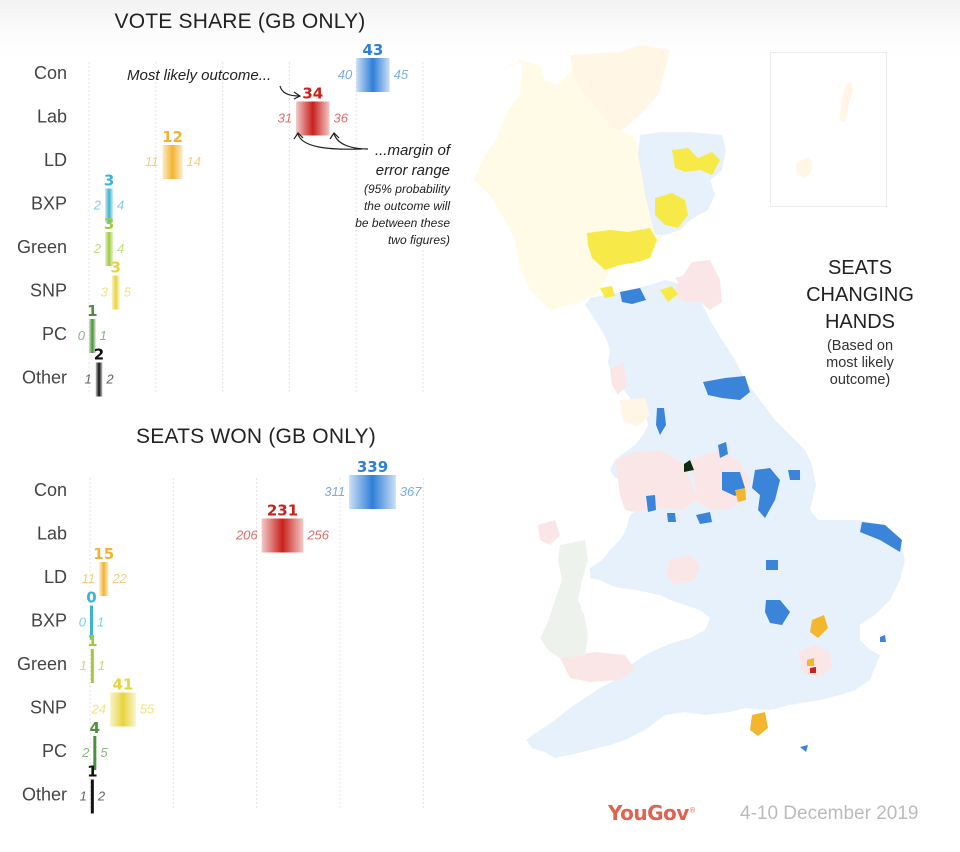 Image resolution: width=960 pixels, height=852 pixels. What do you see at coordinates (104, 752) in the screenshot?
I see `high-label: 5` at bounding box center [104, 752].